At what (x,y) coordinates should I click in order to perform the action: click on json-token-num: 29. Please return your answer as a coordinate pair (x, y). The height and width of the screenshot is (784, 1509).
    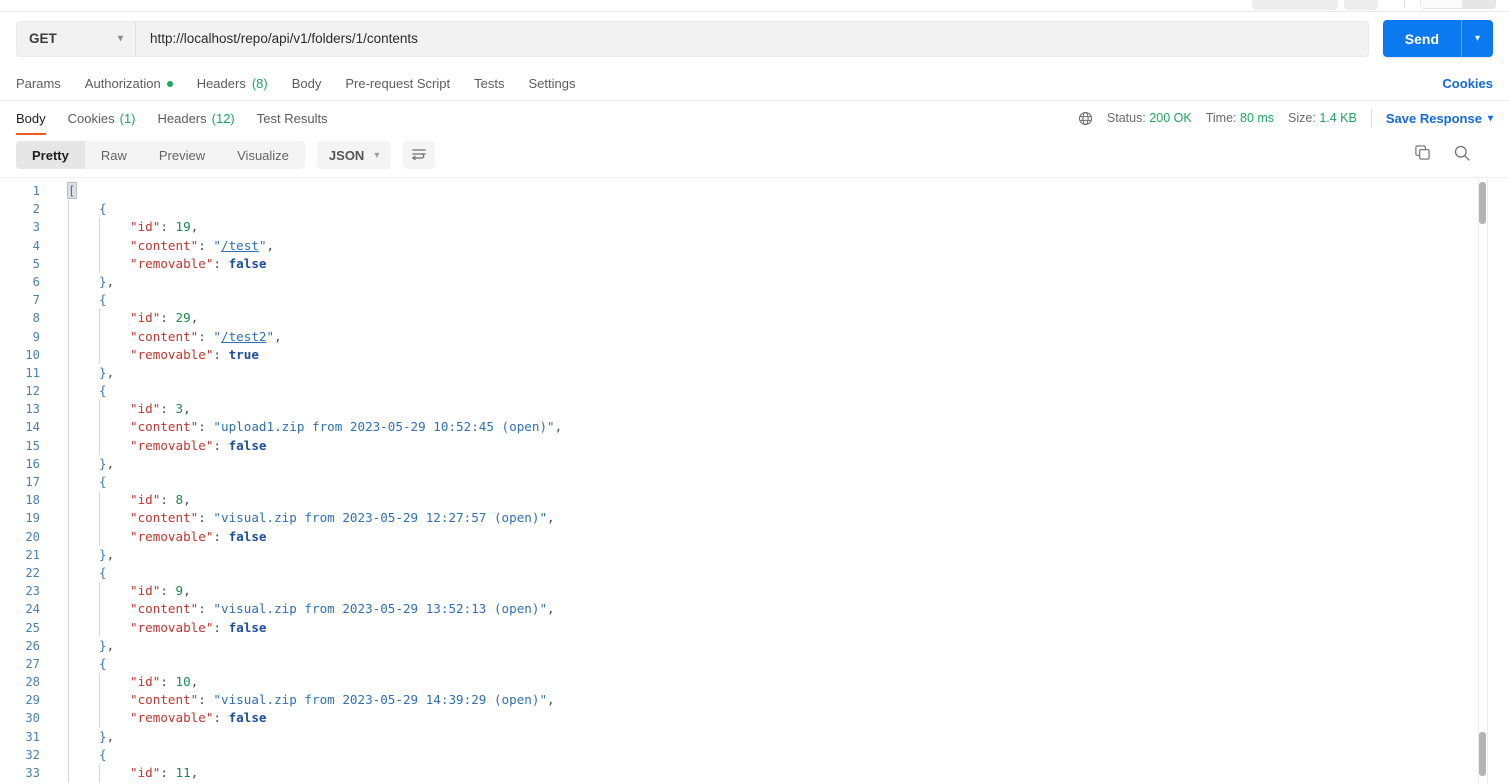
    Looking at the image, I should click on (183, 318).